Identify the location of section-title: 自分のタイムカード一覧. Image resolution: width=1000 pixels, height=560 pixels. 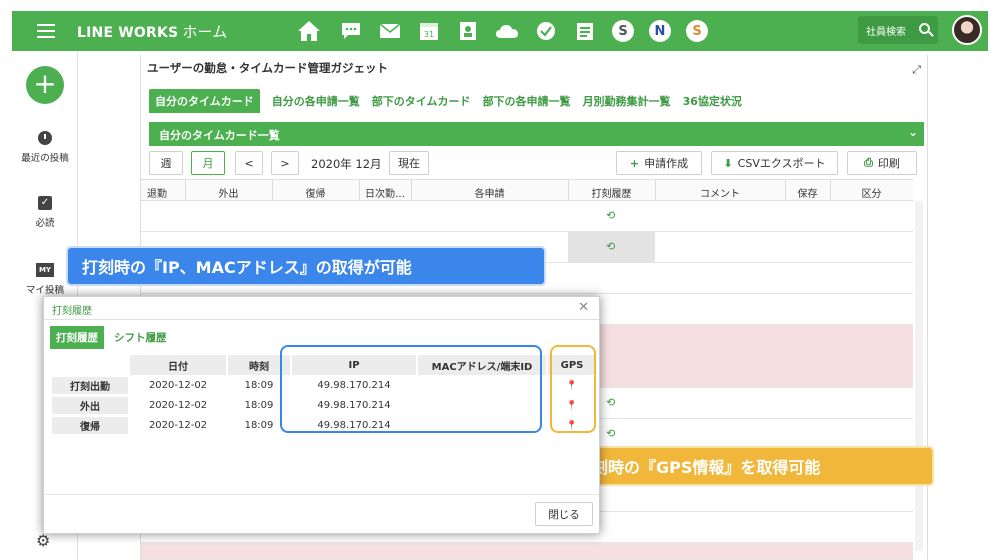
(219, 135).